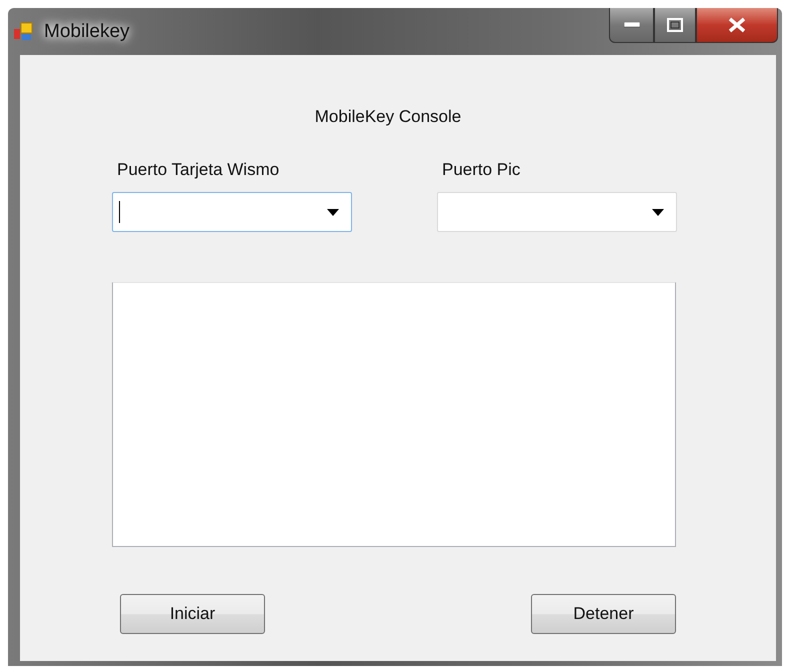 This screenshot has width=795, height=671. I want to click on minimize-icon, so click(632, 25).